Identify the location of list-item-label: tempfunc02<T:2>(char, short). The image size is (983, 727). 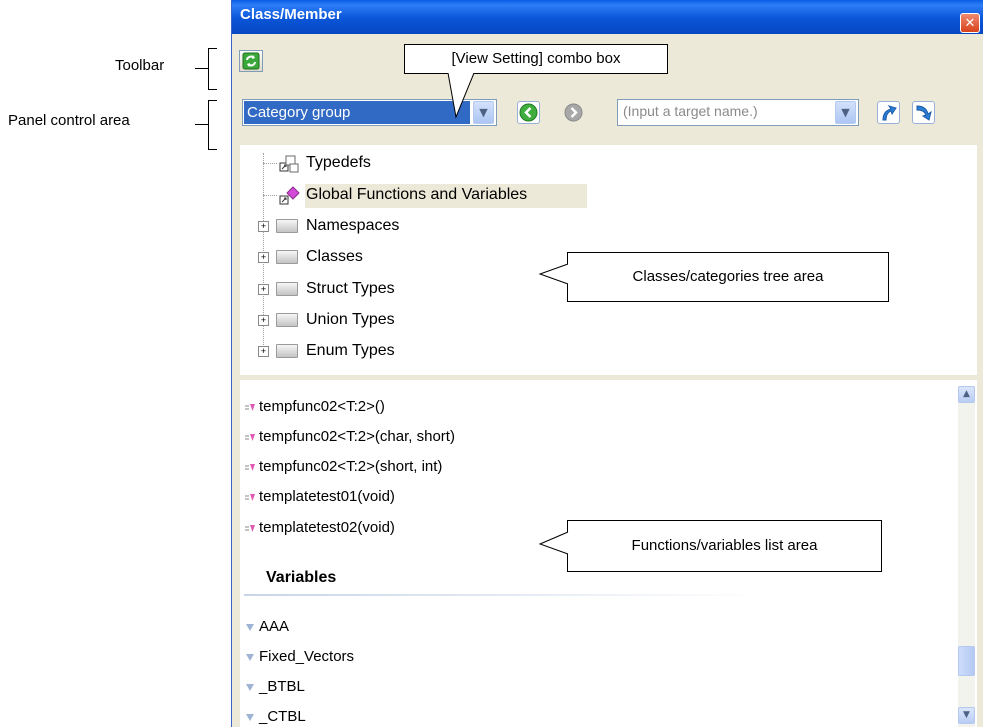
(357, 436).